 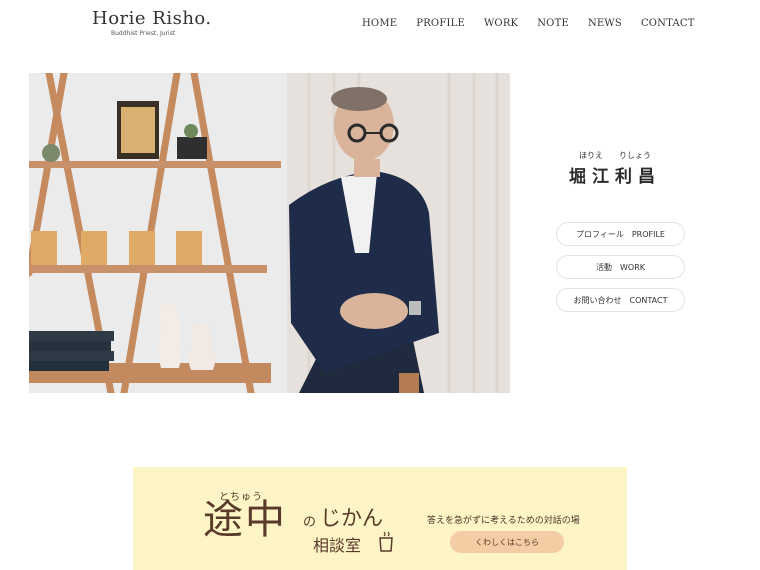 I want to click on banner-title-no: の, so click(x=310, y=522).